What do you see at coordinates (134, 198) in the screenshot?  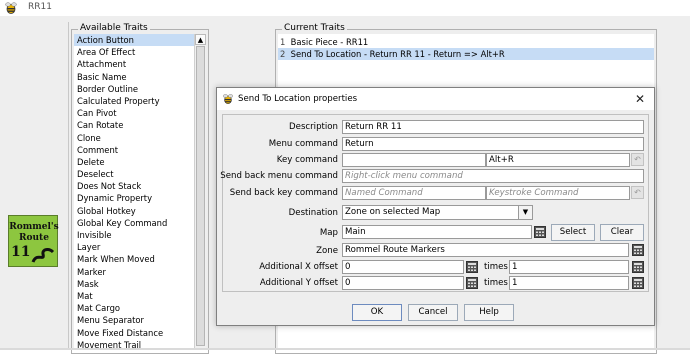 I see `trait-item-dynamic-property: Dynamic Property` at bounding box center [134, 198].